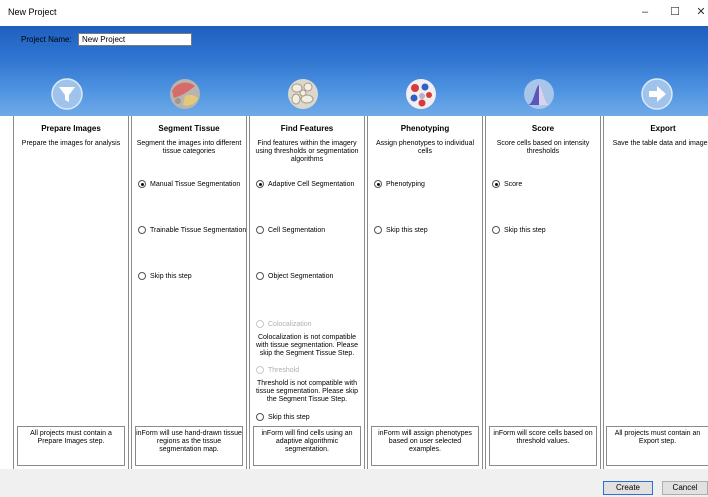 The image size is (708, 497). Describe the element at coordinates (354, 13) in the screenshot. I see `title-bar: New Project – ☐ ✕` at that location.